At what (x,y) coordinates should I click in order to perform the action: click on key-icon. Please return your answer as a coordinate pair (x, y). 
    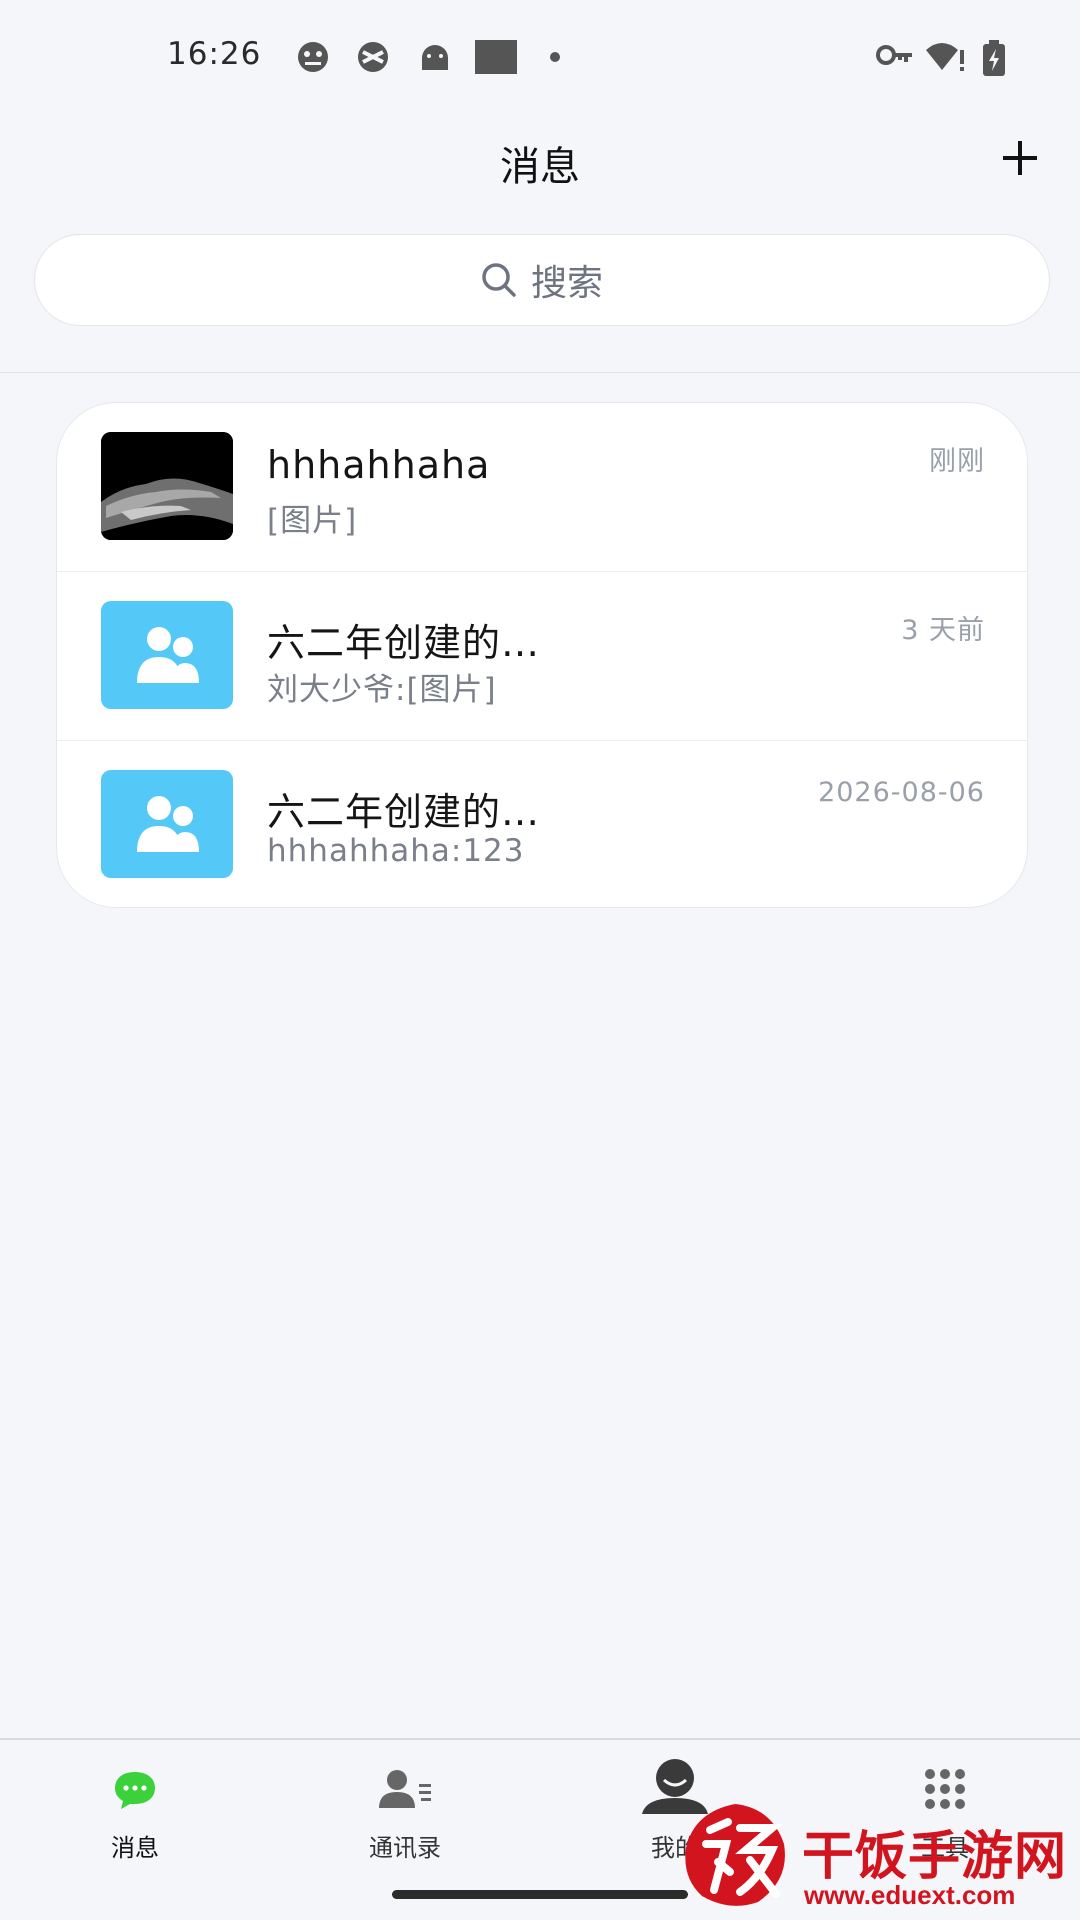
    Looking at the image, I should click on (894, 55).